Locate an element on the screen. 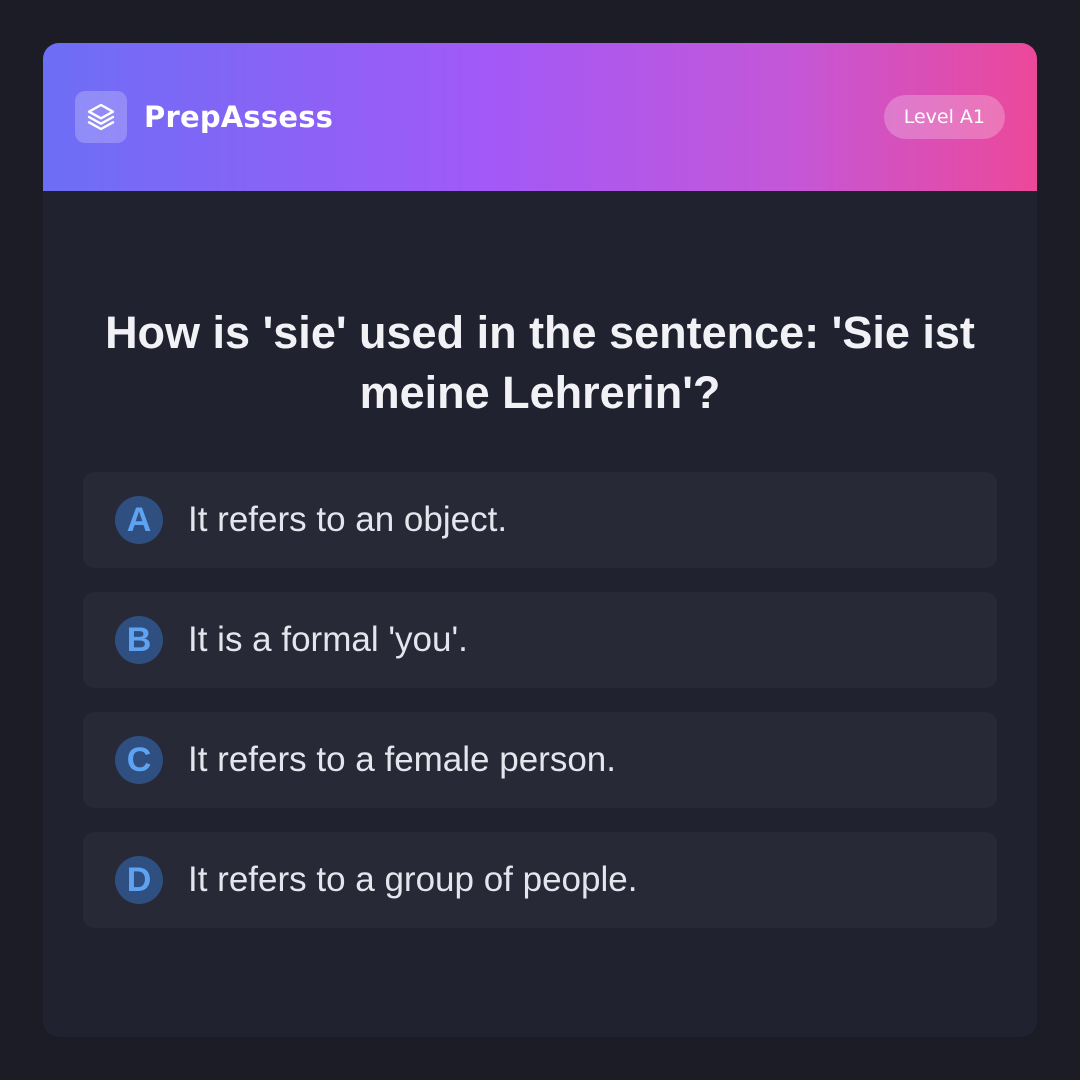 This screenshot has width=1080, height=1080. option-c: C It refers to a female person. is located at coordinates (540, 760).